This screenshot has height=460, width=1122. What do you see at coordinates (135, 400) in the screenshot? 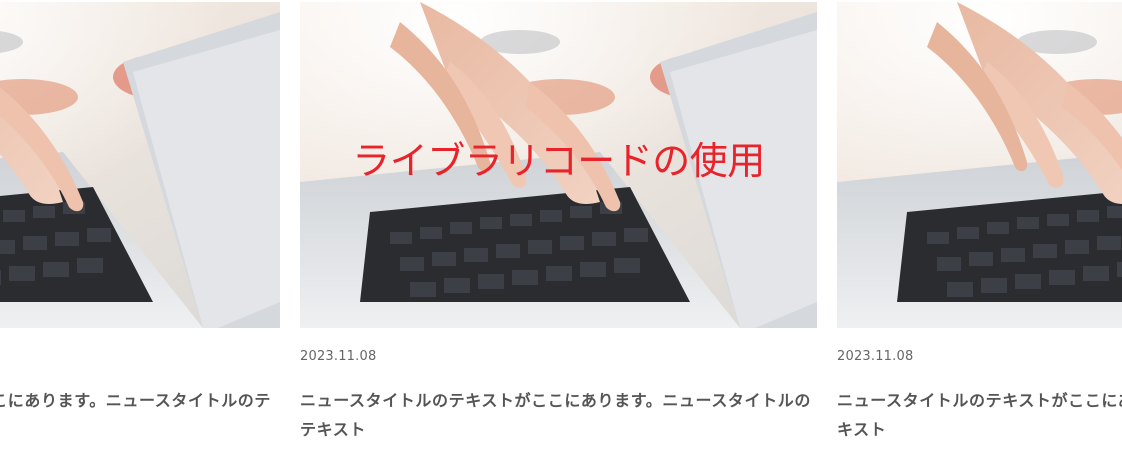
I see `news-title: ニュースタイトルのテキストがここにあります。ニュースタイトルのテ` at bounding box center [135, 400].